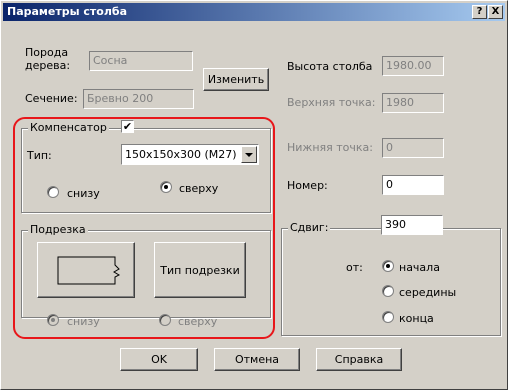  I want to click on number-field: 0, so click(413, 185).